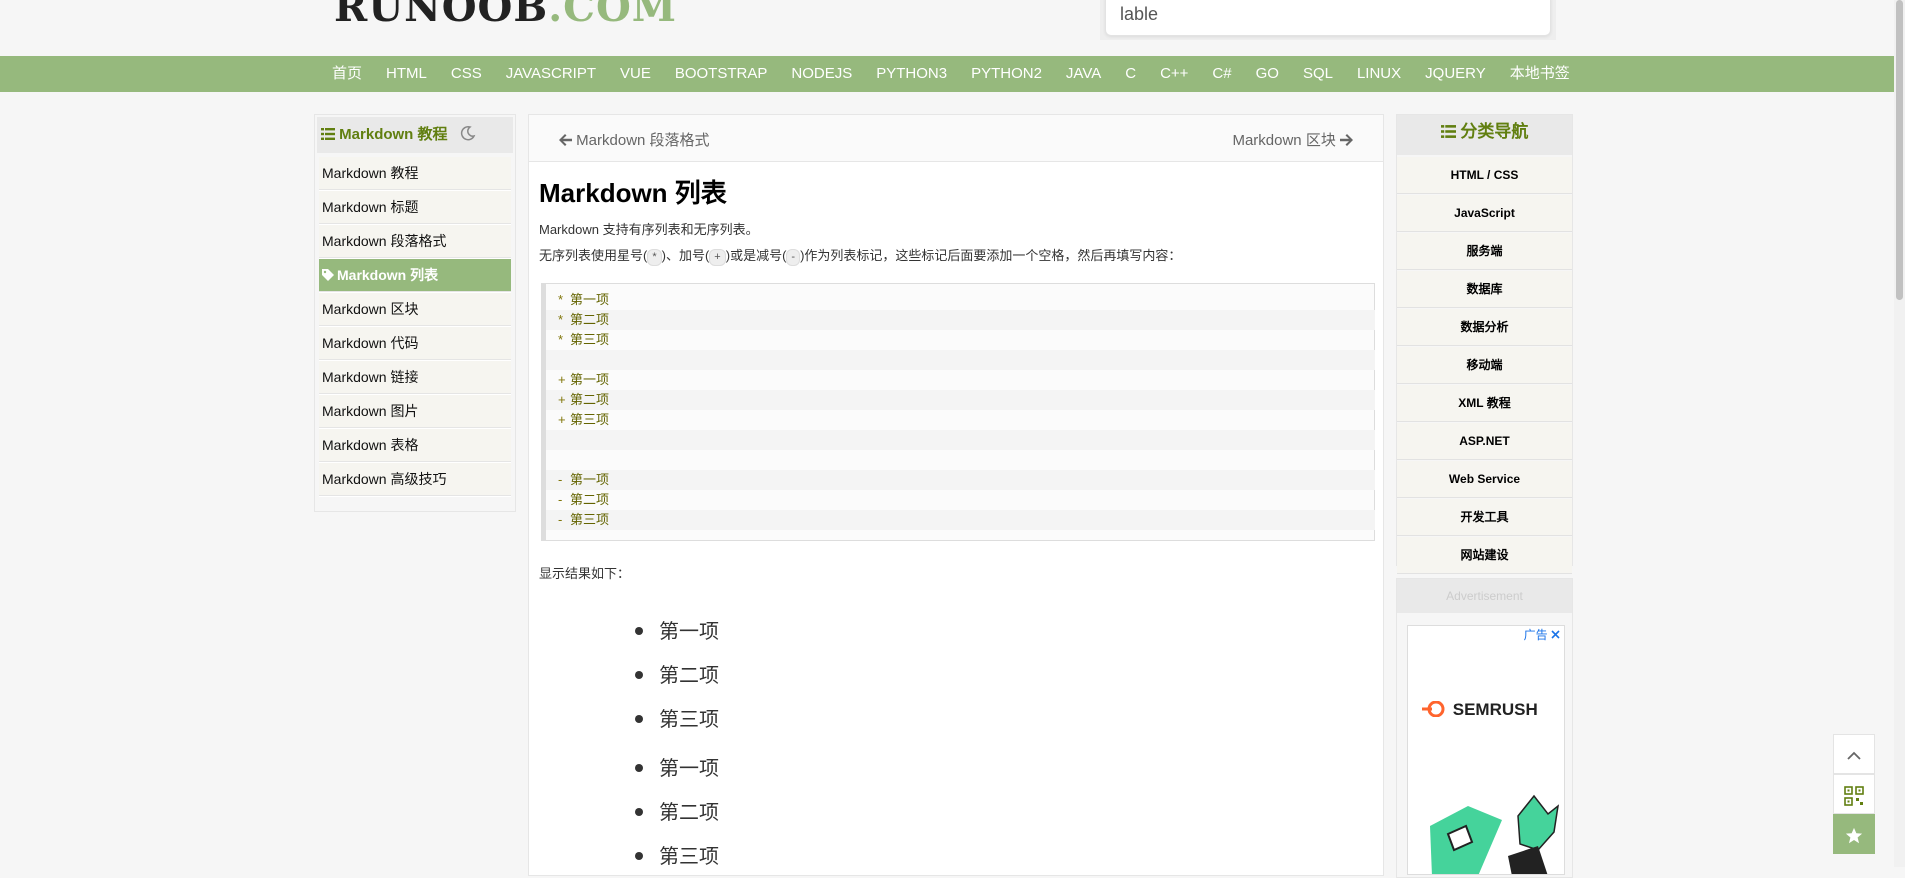  Describe the element at coordinates (677, 810) in the screenshot. I see `rendered-list-item: 第二项` at that location.